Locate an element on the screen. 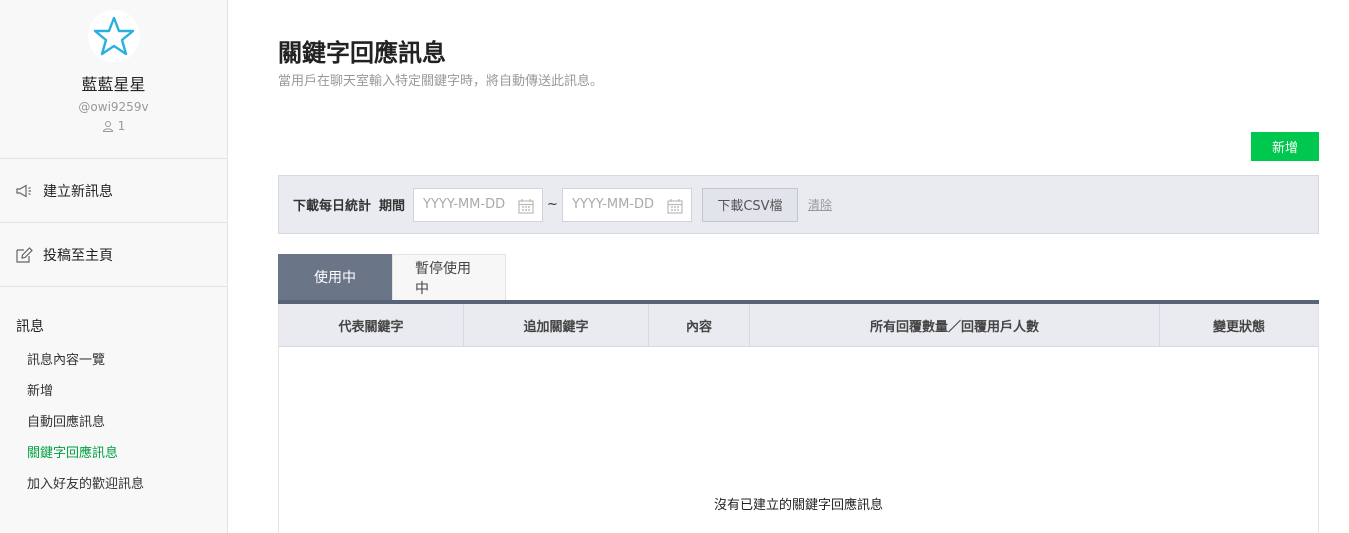 The image size is (1349, 533). end-date-input: YYYY-MM-DD is located at coordinates (626, 204).